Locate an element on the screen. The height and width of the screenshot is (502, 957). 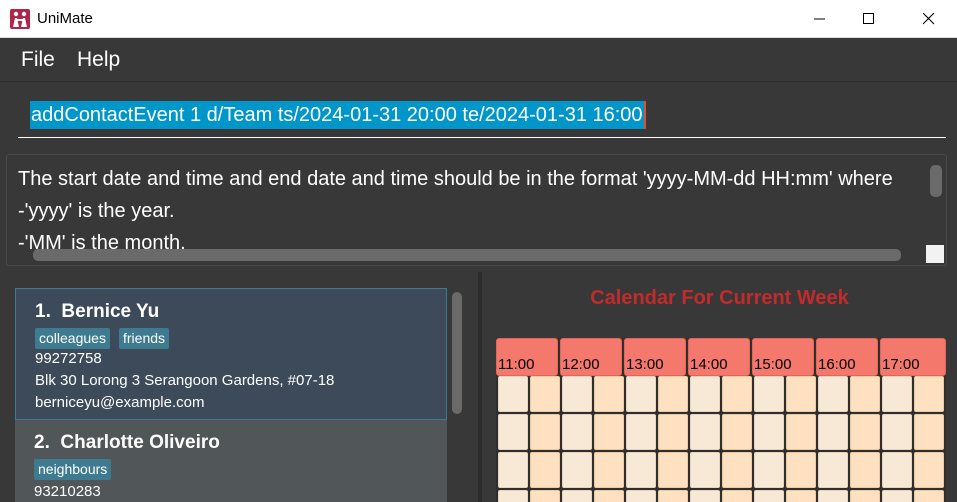
person-list-scrollbar is located at coordinates (457, 353).